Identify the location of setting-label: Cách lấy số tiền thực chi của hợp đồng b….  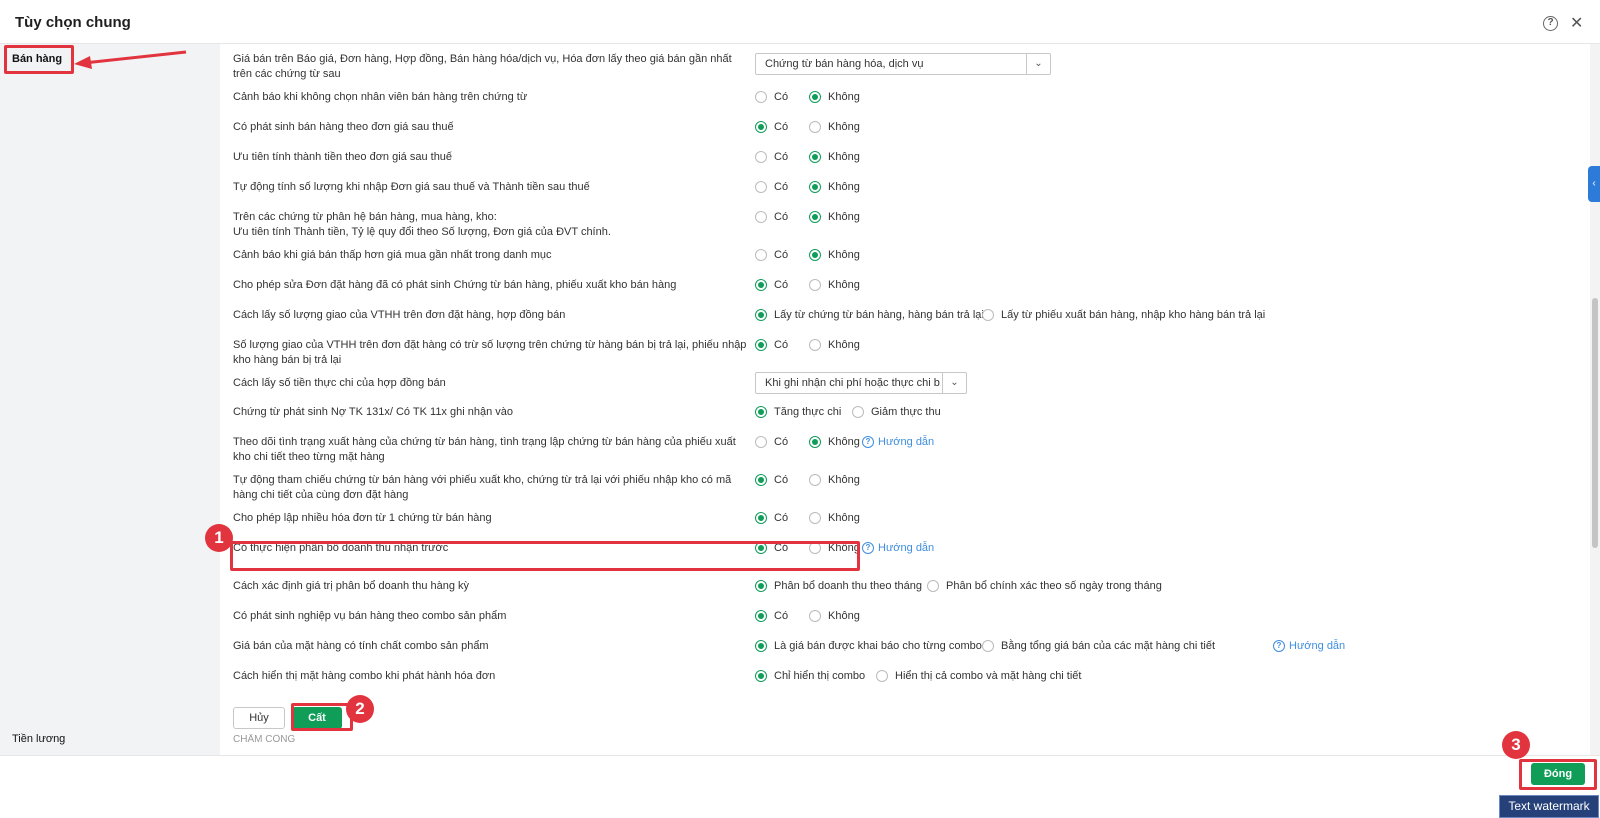
(339, 383).